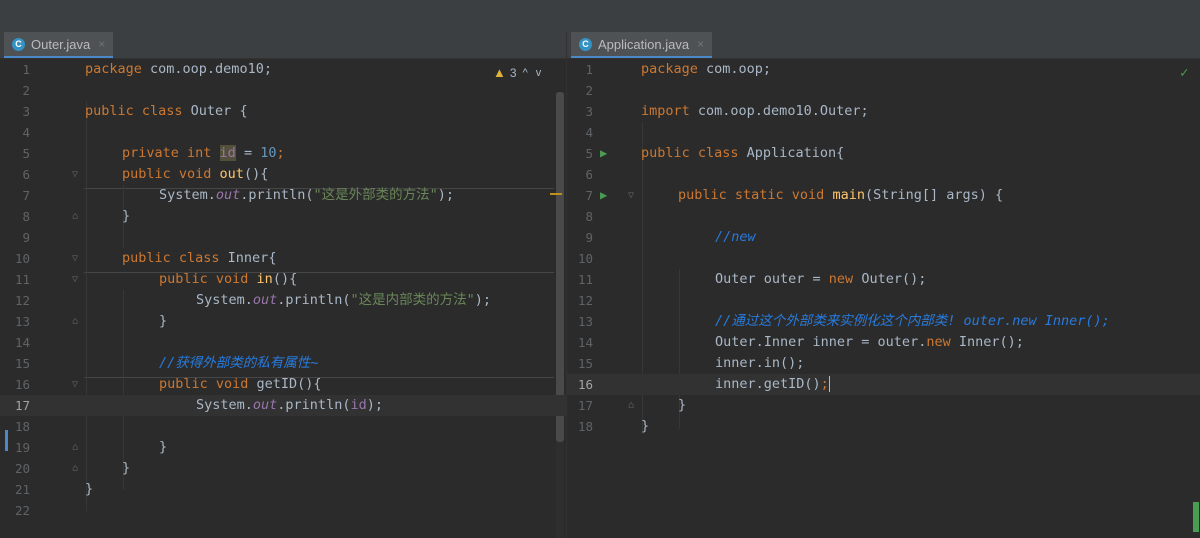 The height and width of the screenshot is (538, 1200). Describe the element at coordinates (22, 426) in the screenshot. I see `code-line: 18` at that location.